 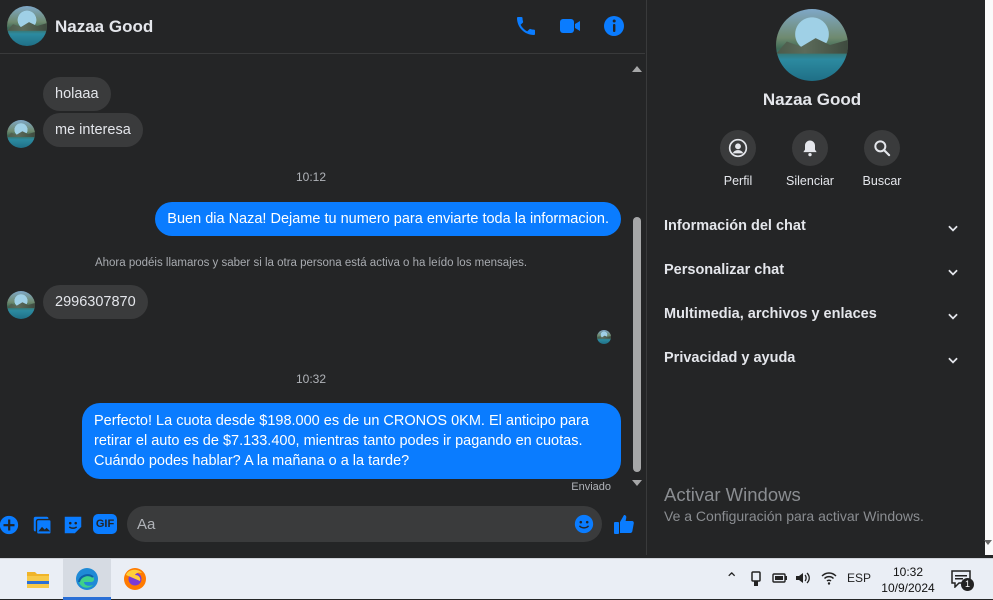 I want to click on profile-icon, so click(x=738, y=148).